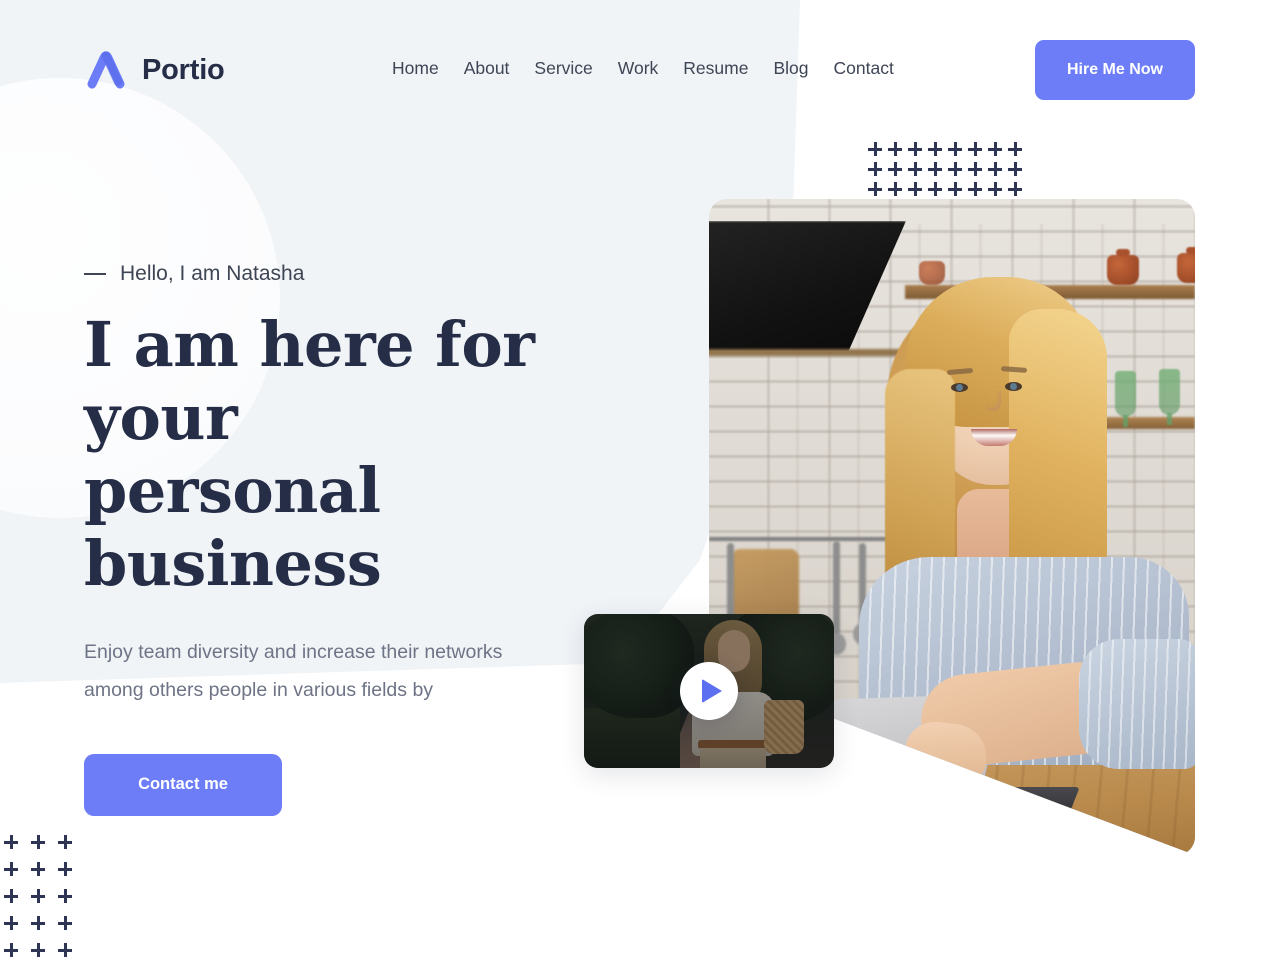 The image size is (1280, 960). I want to click on nav-item-work: Work, so click(638, 68).